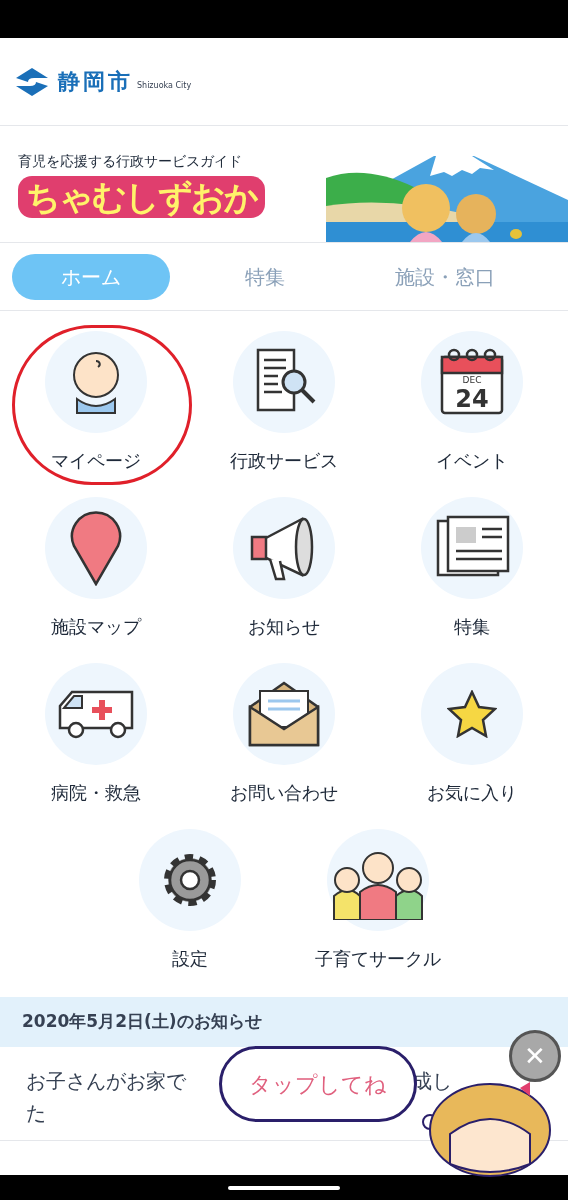 This screenshot has width=568, height=1200. Describe the element at coordinates (472, 575) in the screenshot. I see `menu-item: 特集` at that location.